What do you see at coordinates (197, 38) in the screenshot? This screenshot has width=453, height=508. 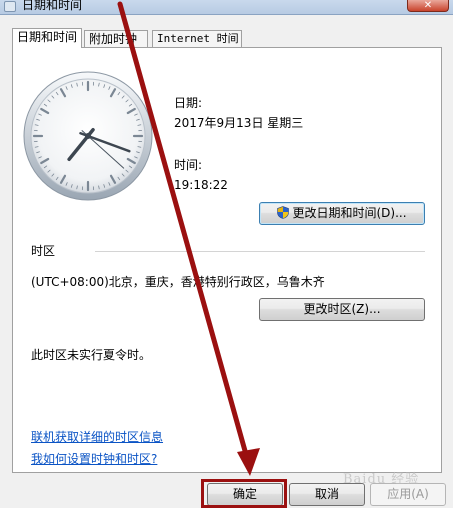 I see `tab-internet-time: Internet 时间` at bounding box center [197, 38].